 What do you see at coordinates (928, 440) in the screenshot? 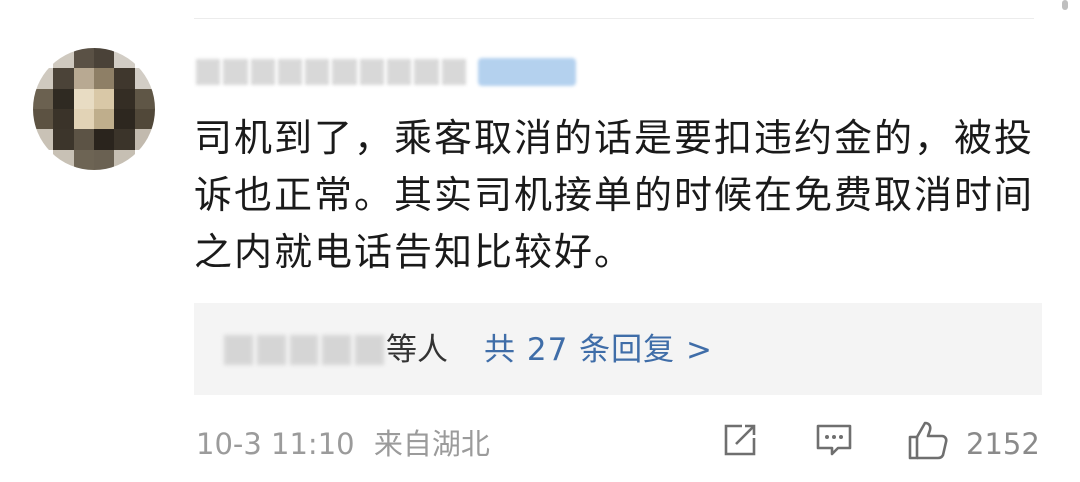
I see `thumbs-up-icon` at bounding box center [928, 440].